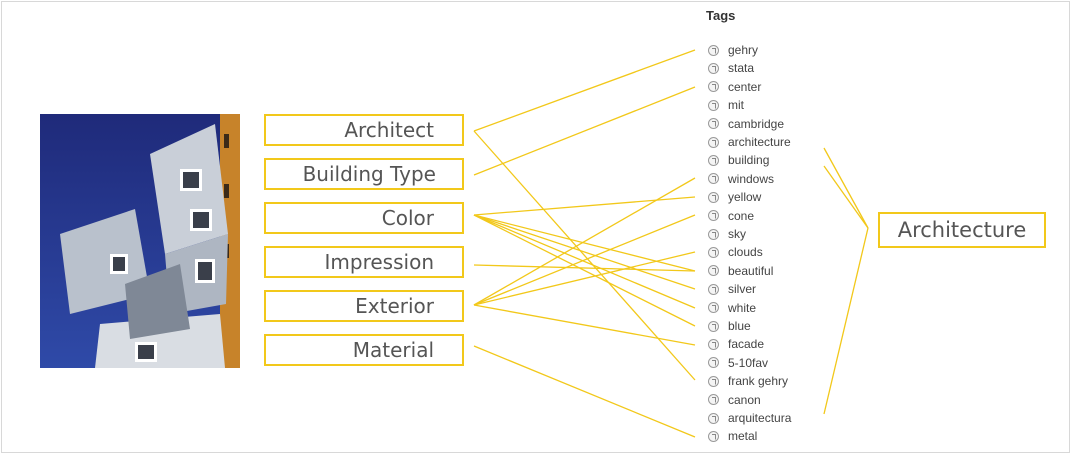 The height and width of the screenshot is (456, 1073). What do you see at coordinates (741, 68) in the screenshot?
I see `tag-label: stata` at bounding box center [741, 68].